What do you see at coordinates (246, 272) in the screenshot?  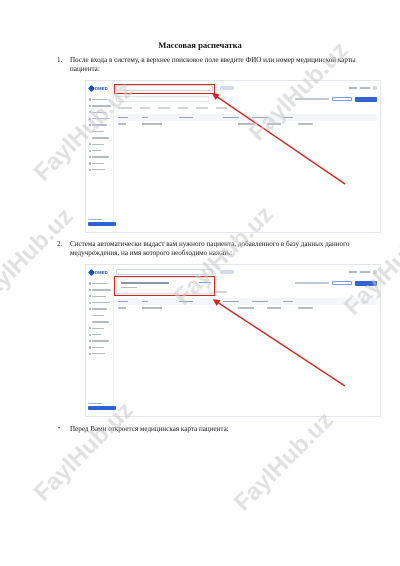 I see `topbar` at bounding box center [246, 272].